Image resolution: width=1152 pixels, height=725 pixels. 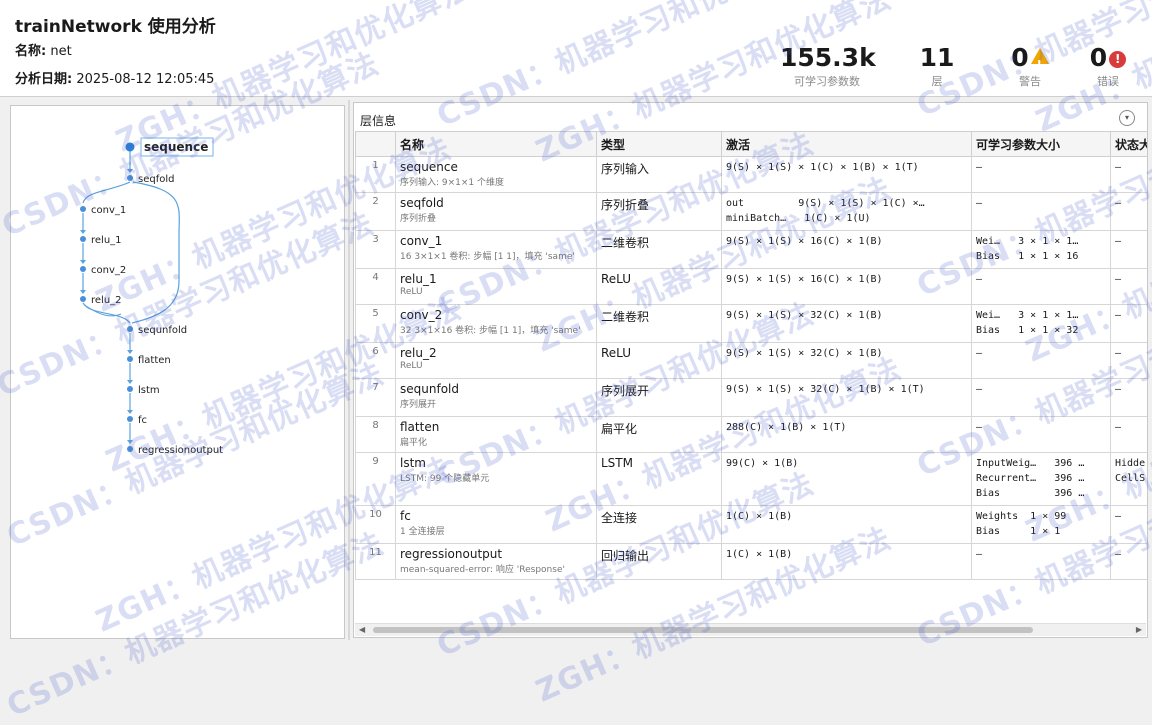 I want to click on col-activation-header: 激活, so click(x=846, y=144).